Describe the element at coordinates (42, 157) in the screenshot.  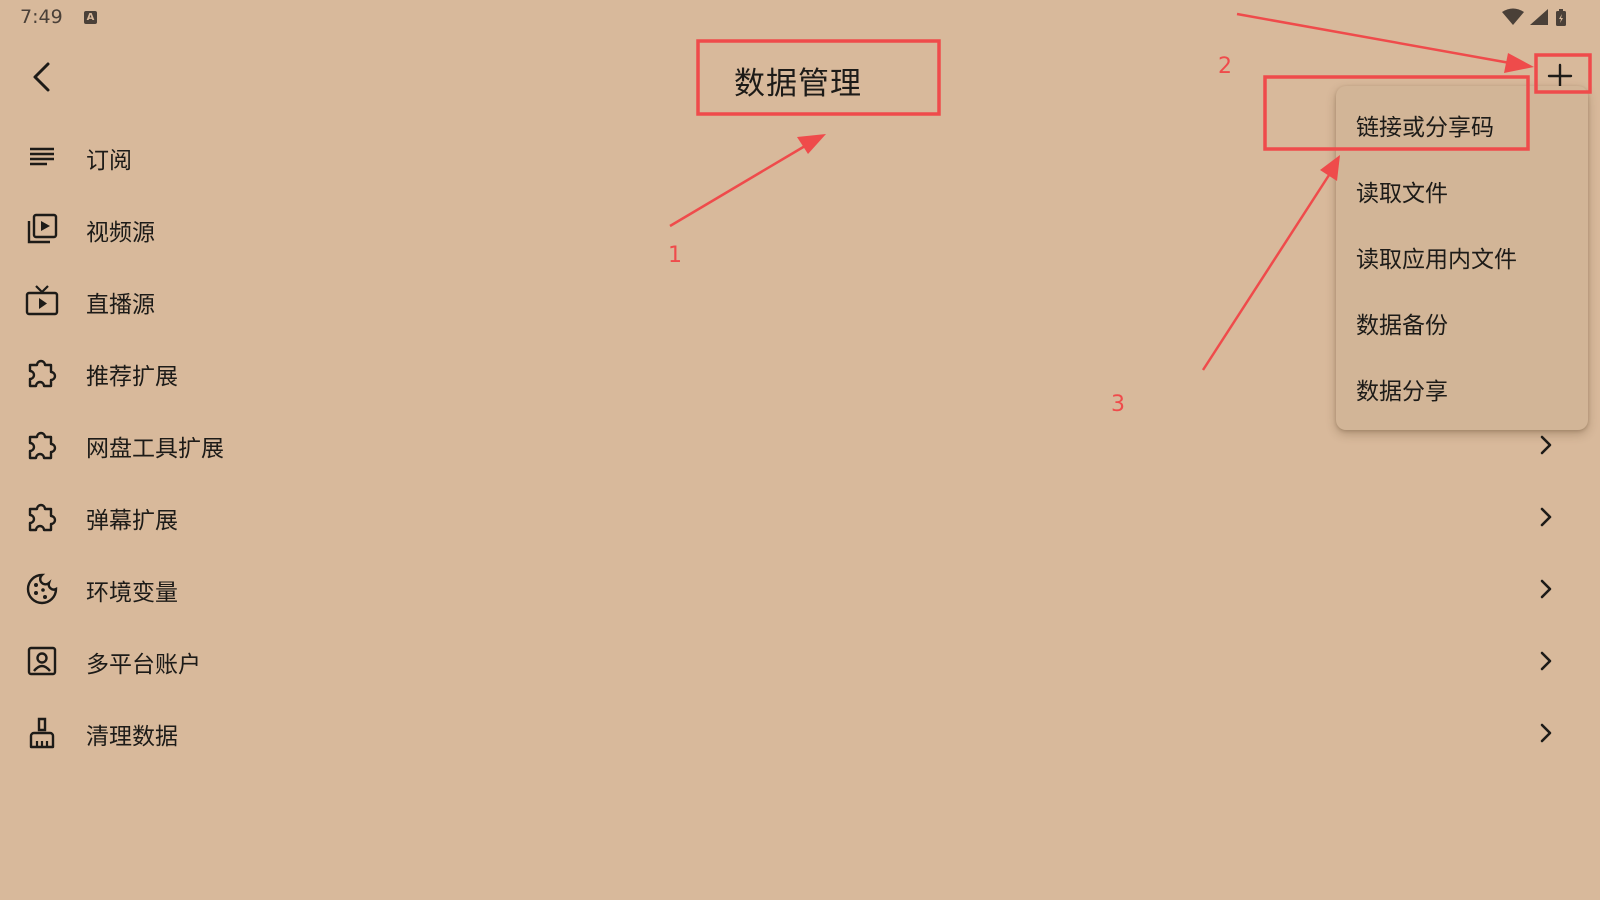
I see `list-lines-icon` at that location.